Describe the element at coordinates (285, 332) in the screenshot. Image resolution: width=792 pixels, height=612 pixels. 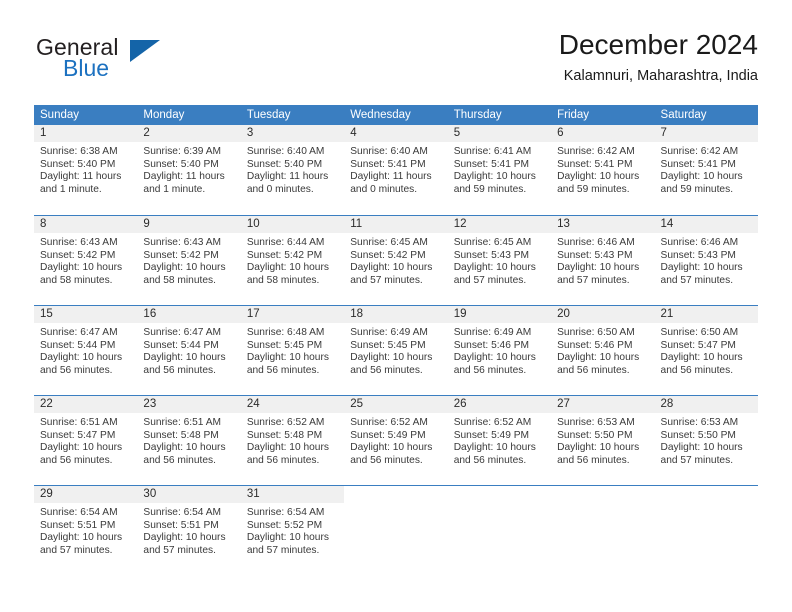
I see `sunrise-text: Sunrise: 6:48 AM` at that location.